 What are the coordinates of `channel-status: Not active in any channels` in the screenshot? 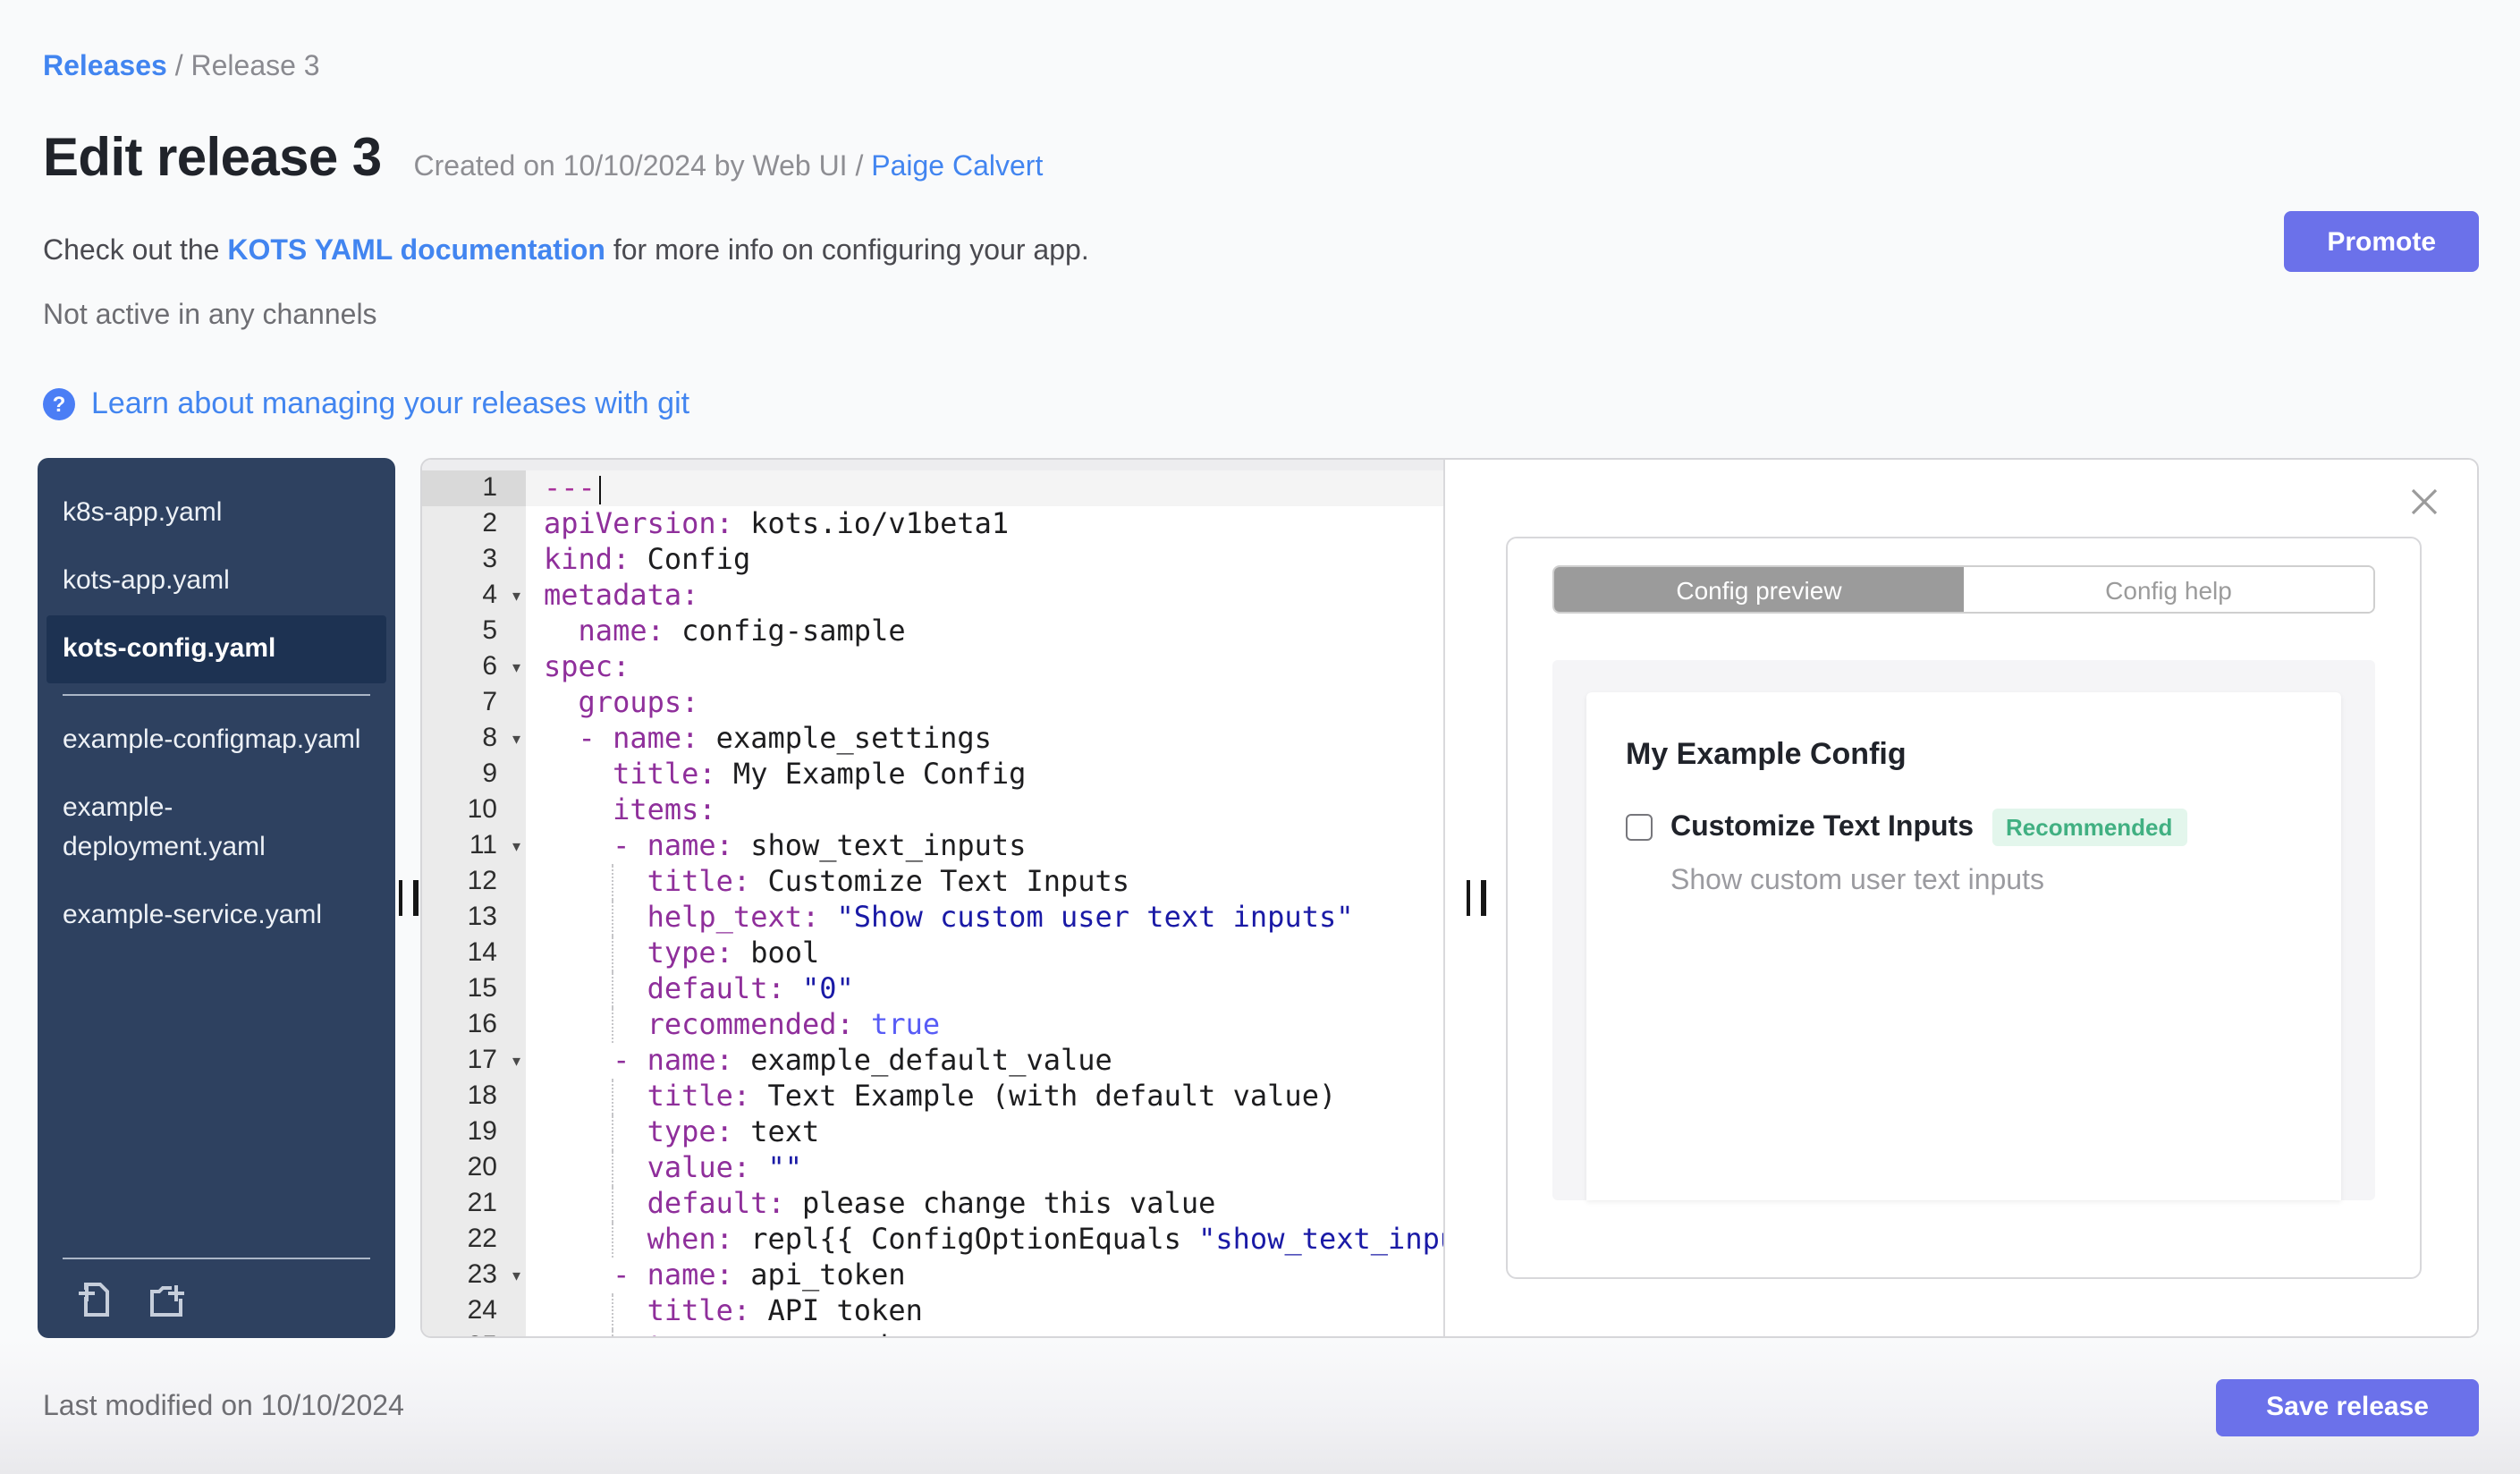 It's located at (210, 316).